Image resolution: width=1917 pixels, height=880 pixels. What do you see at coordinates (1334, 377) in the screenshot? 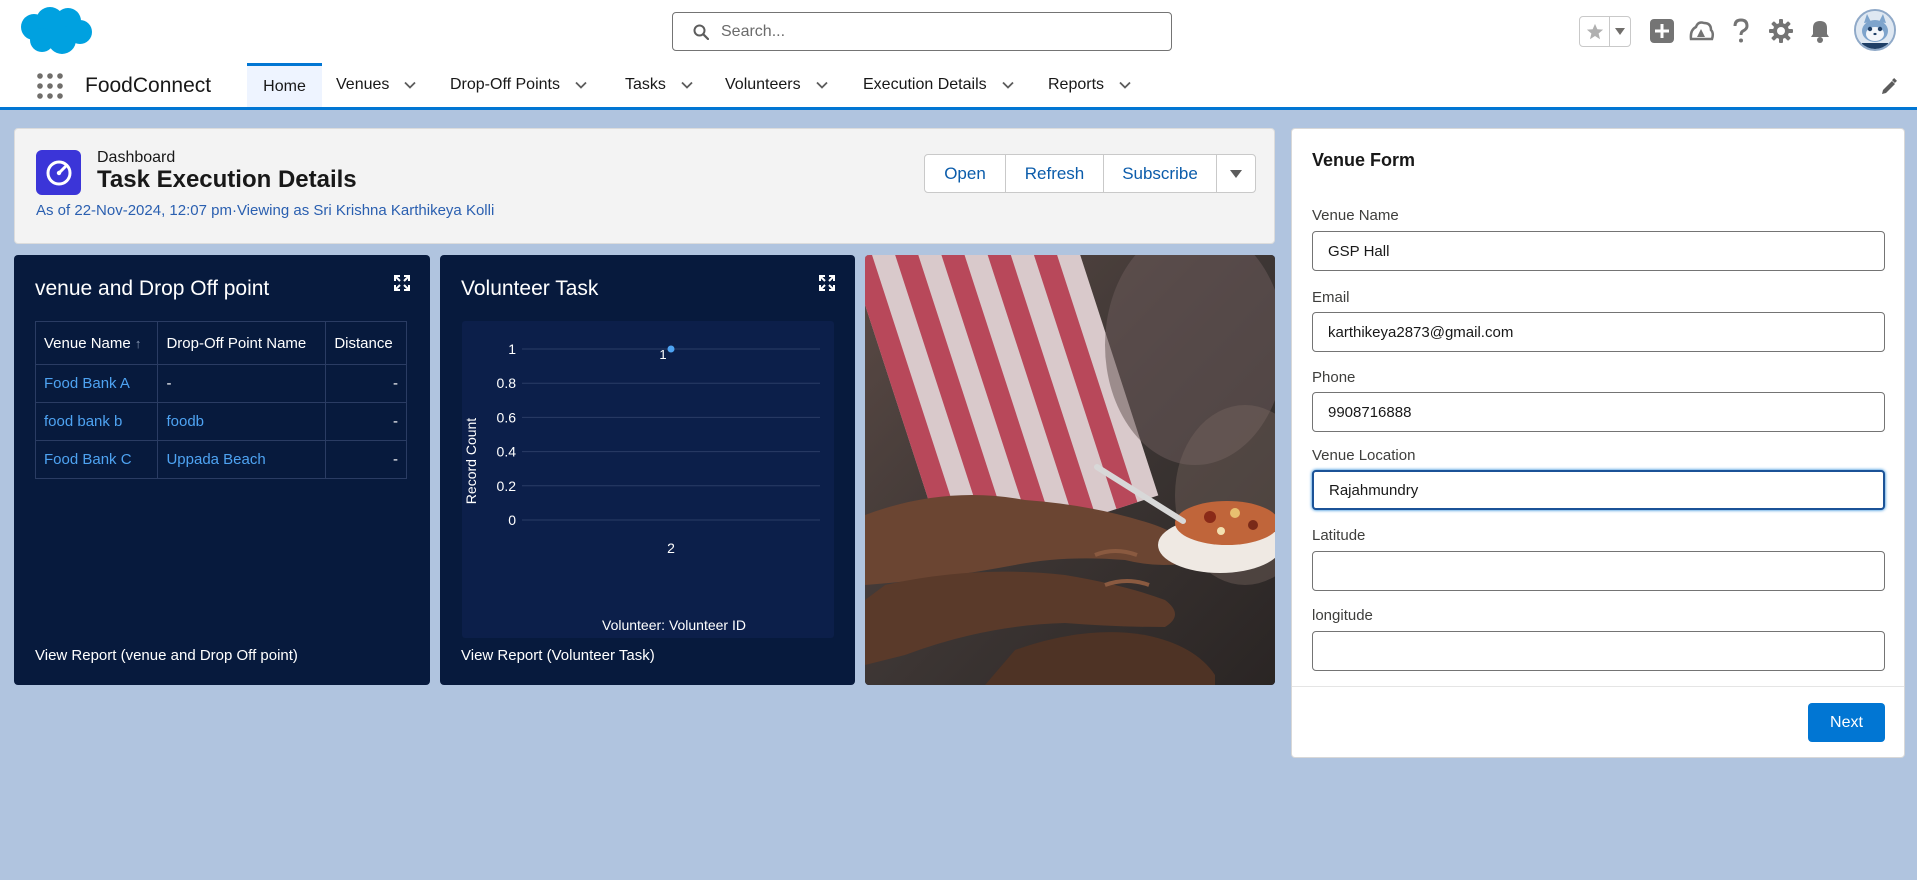
I see `phone-label: Phone` at bounding box center [1334, 377].